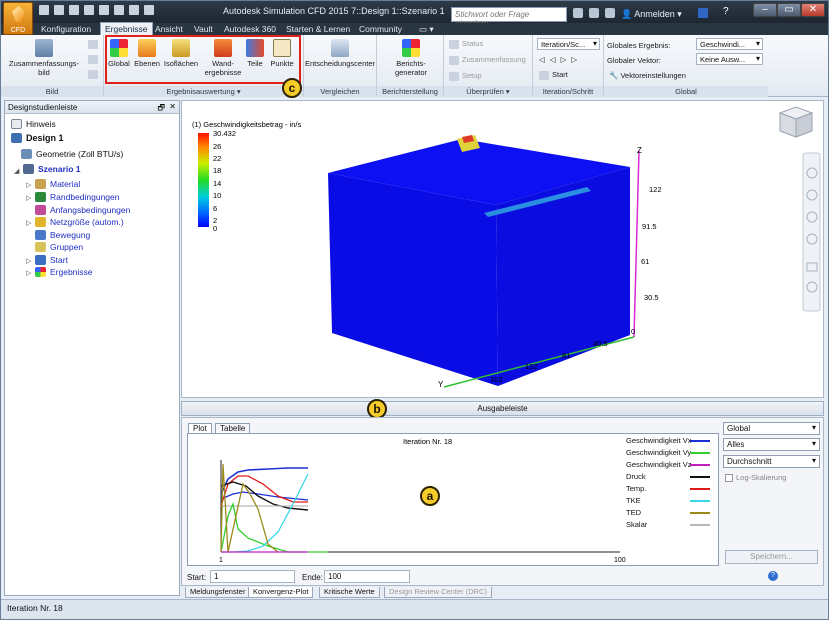 Image resolution: width=829 pixels, height=620 pixels. Describe the element at coordinates (40, 197) in the screenshot. I see `boundary-conditions-icon` at that location.